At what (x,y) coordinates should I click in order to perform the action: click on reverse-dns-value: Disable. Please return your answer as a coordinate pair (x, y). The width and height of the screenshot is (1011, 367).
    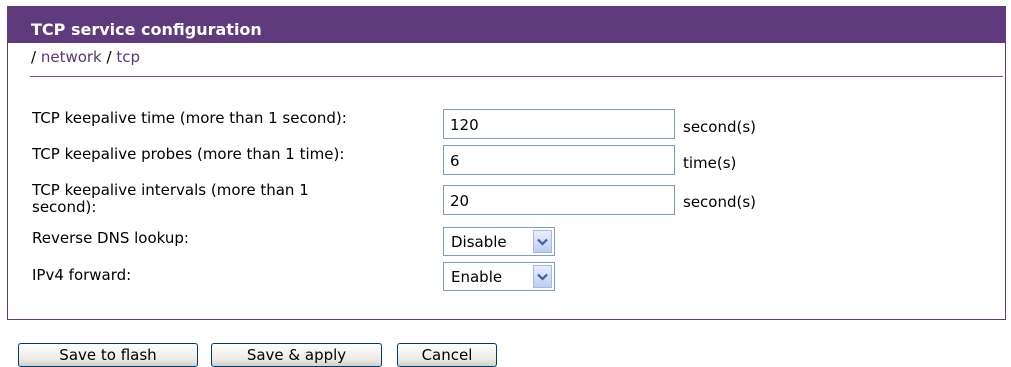
    Looking at the image, I should click on (479, 241).